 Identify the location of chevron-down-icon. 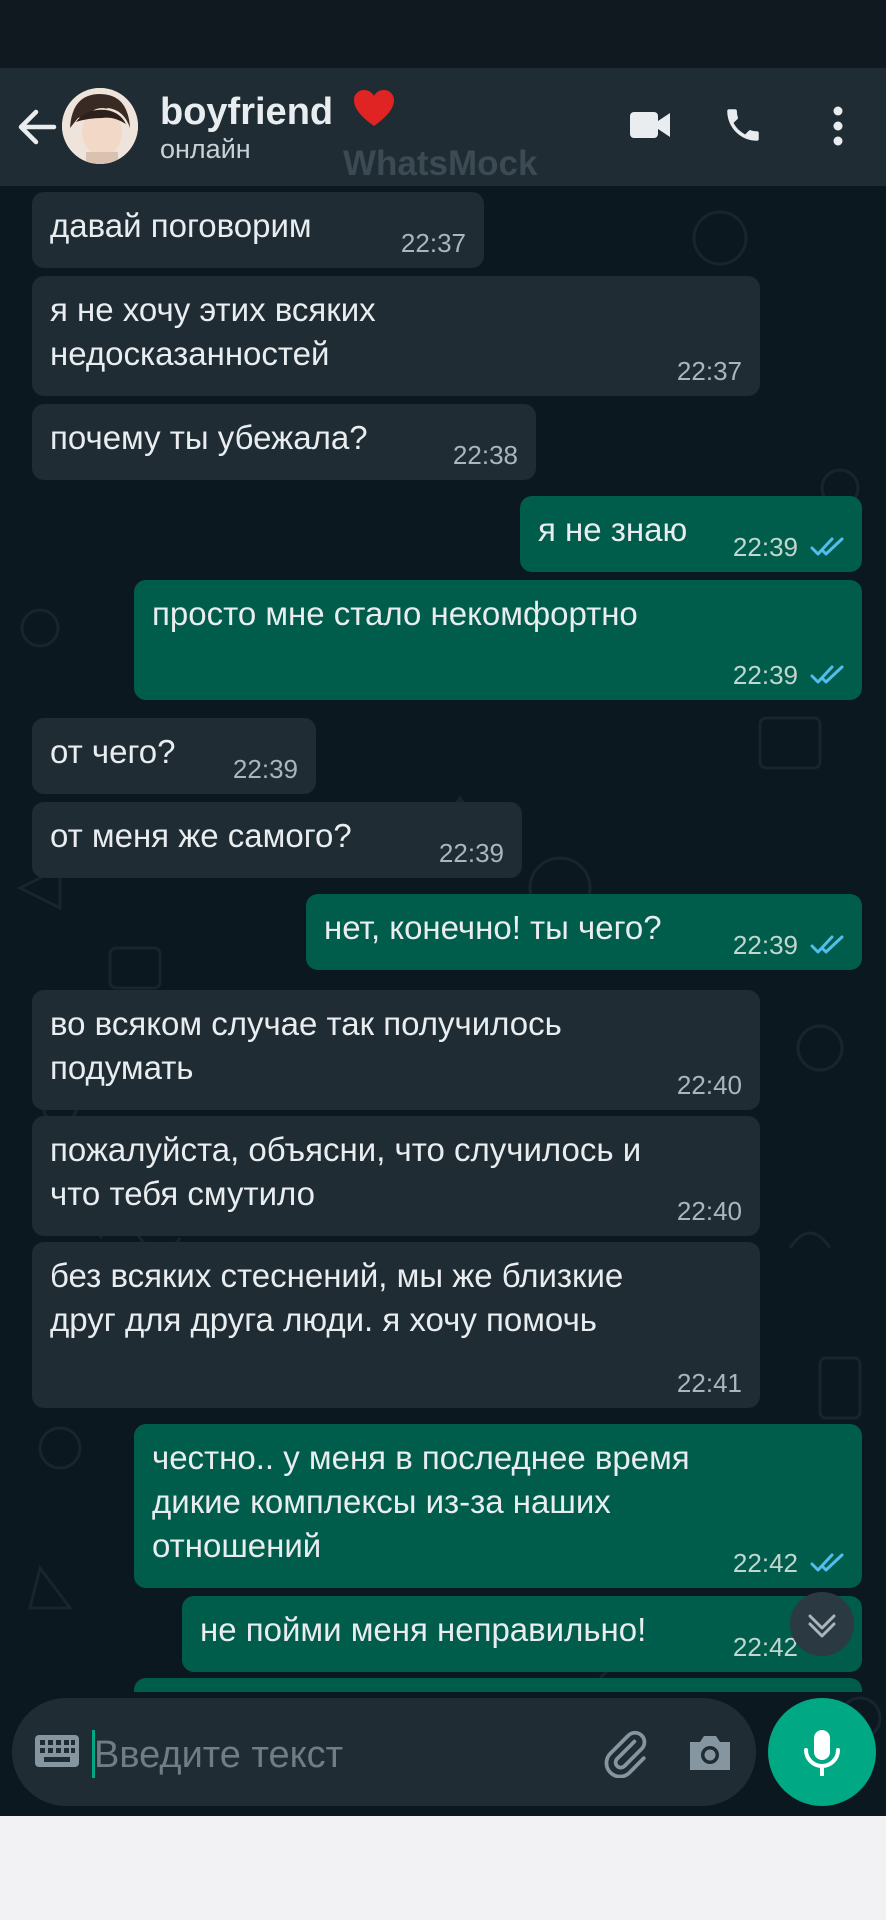
(822, 1626).